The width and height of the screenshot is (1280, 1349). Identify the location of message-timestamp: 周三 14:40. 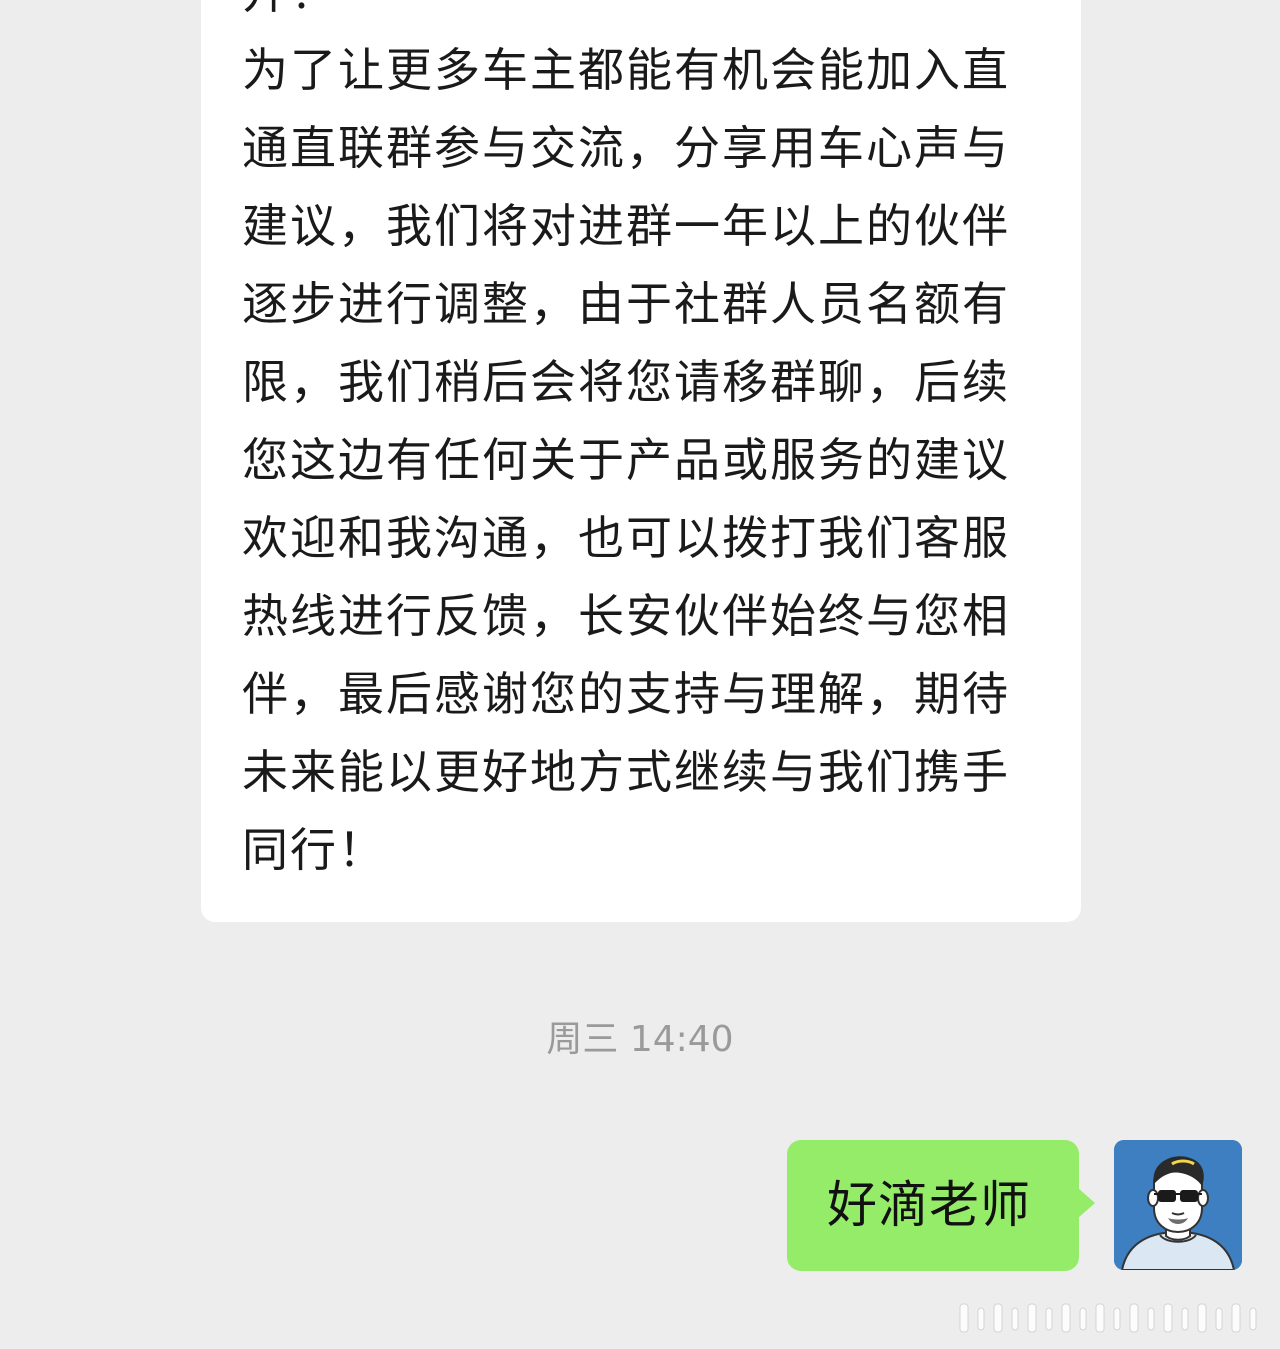
(640, 1039).